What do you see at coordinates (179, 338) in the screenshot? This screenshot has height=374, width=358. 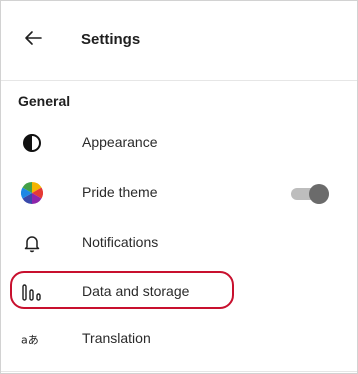 I see `settings-item-translation: aあ Translation` at bounding box center [179, 338].